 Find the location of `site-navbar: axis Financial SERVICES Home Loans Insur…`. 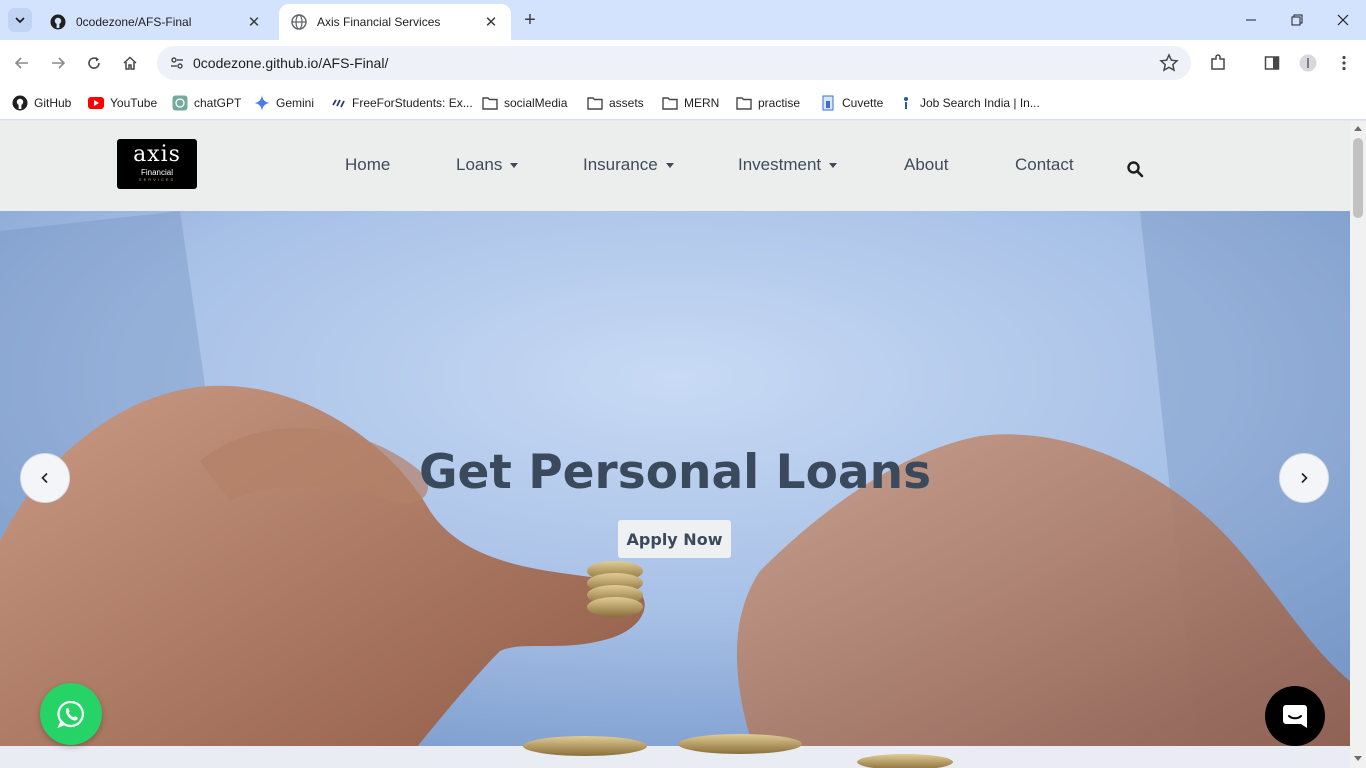

site-navbar: axis Financial SERVICES Home Loans Insur… is located at coordinates (675, 166).